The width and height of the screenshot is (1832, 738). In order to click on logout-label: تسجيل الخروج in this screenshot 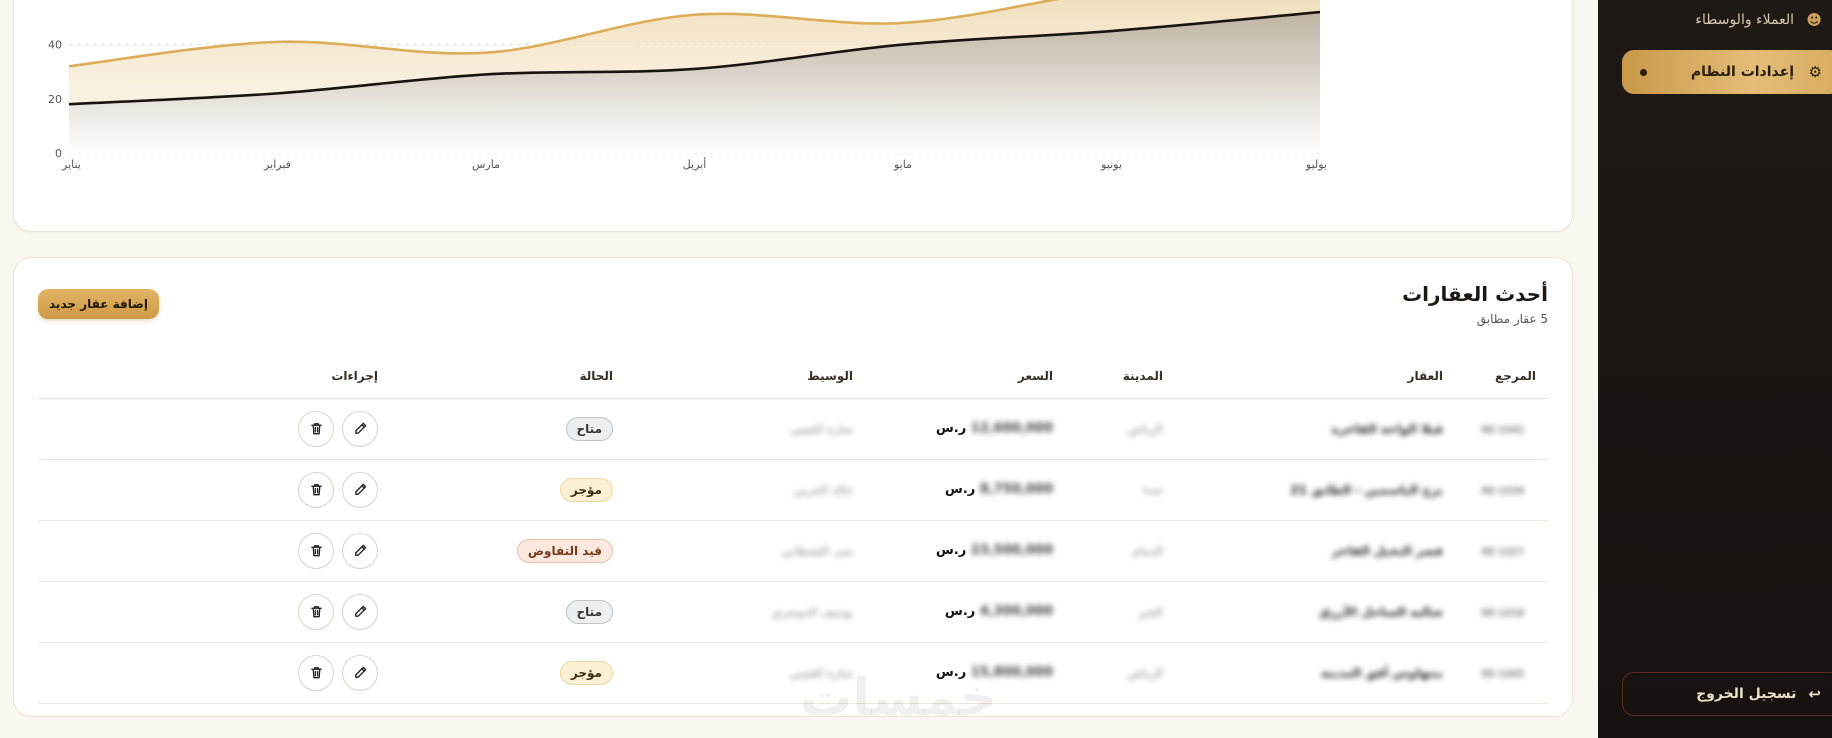, I will do `click(1746, 694)`.